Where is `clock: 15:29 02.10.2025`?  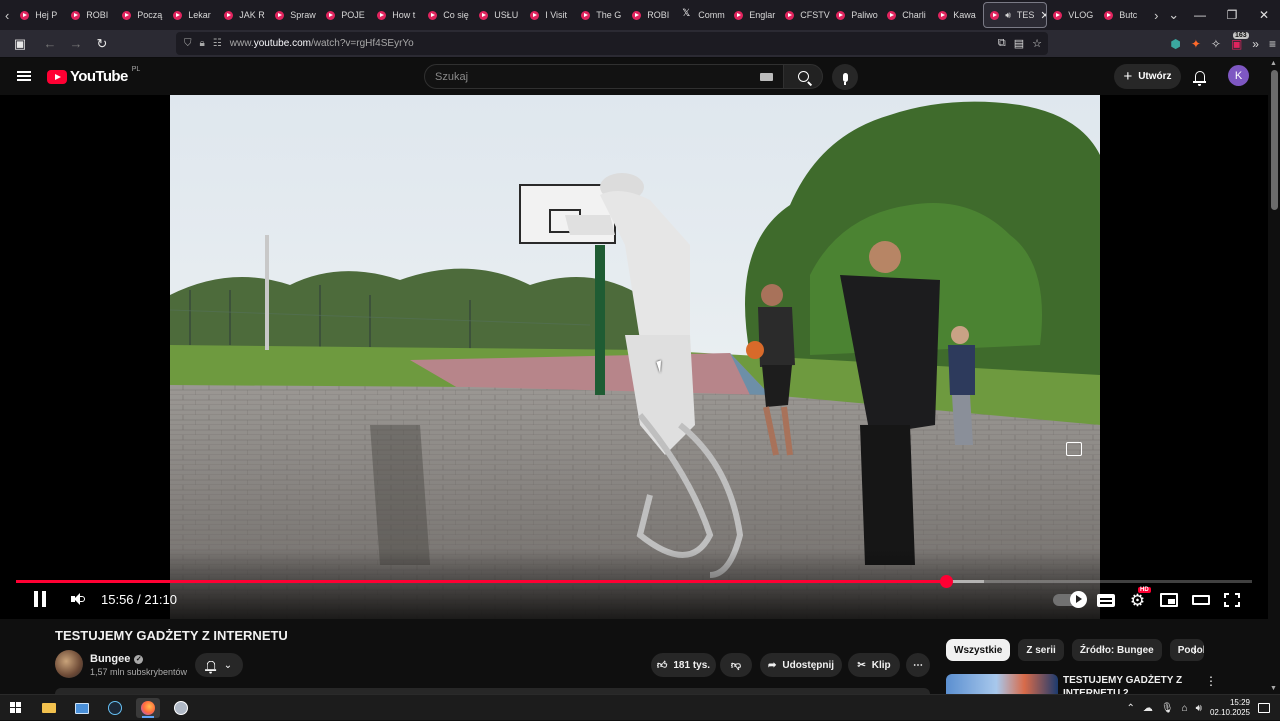 clock: 15:29 02.10.2025 is located at coordinates (1230, 708).